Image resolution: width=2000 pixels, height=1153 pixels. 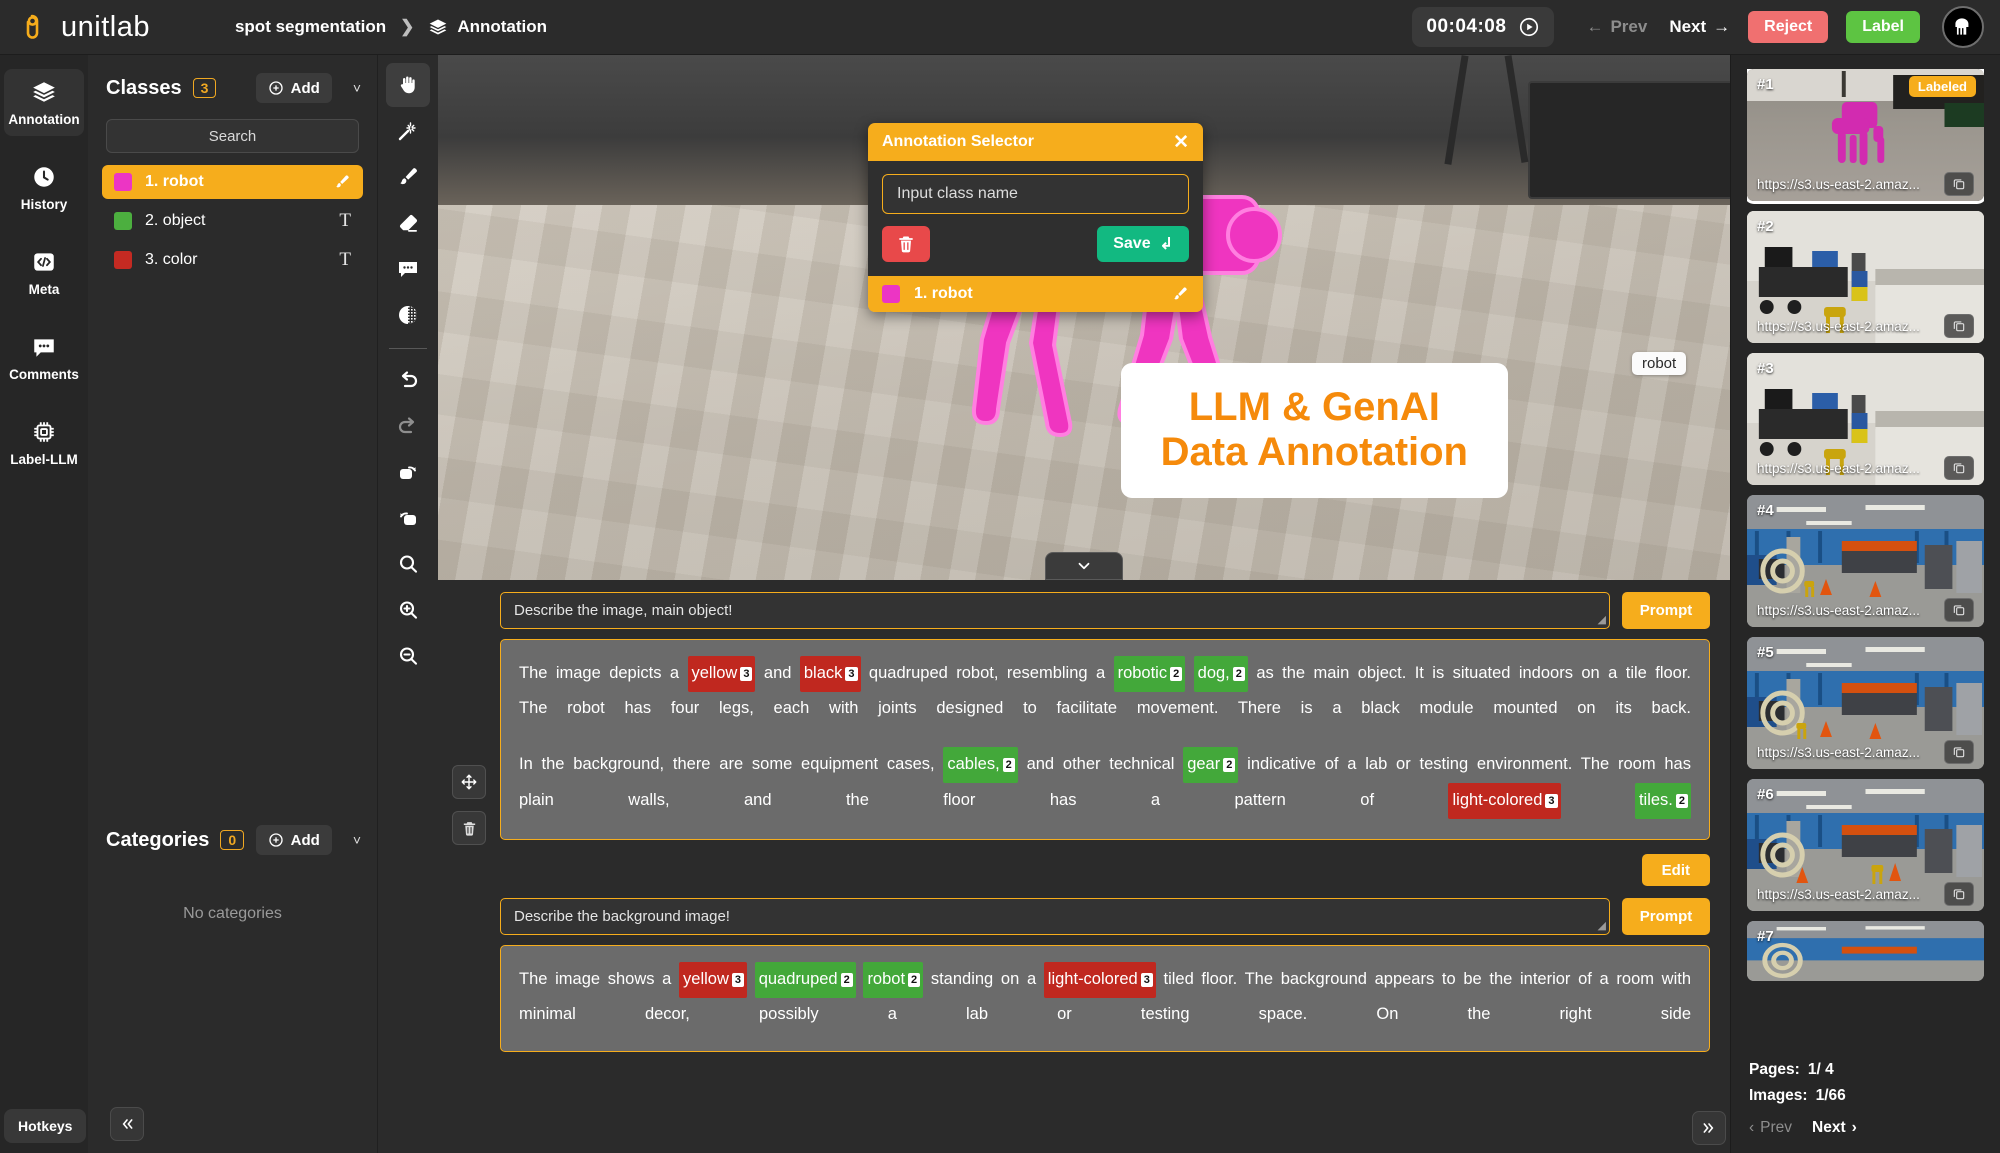 What do you see at coordinates (293, 88) in the screenshot?
I see `add-class-button: Add` at bounding box center [293, 88].